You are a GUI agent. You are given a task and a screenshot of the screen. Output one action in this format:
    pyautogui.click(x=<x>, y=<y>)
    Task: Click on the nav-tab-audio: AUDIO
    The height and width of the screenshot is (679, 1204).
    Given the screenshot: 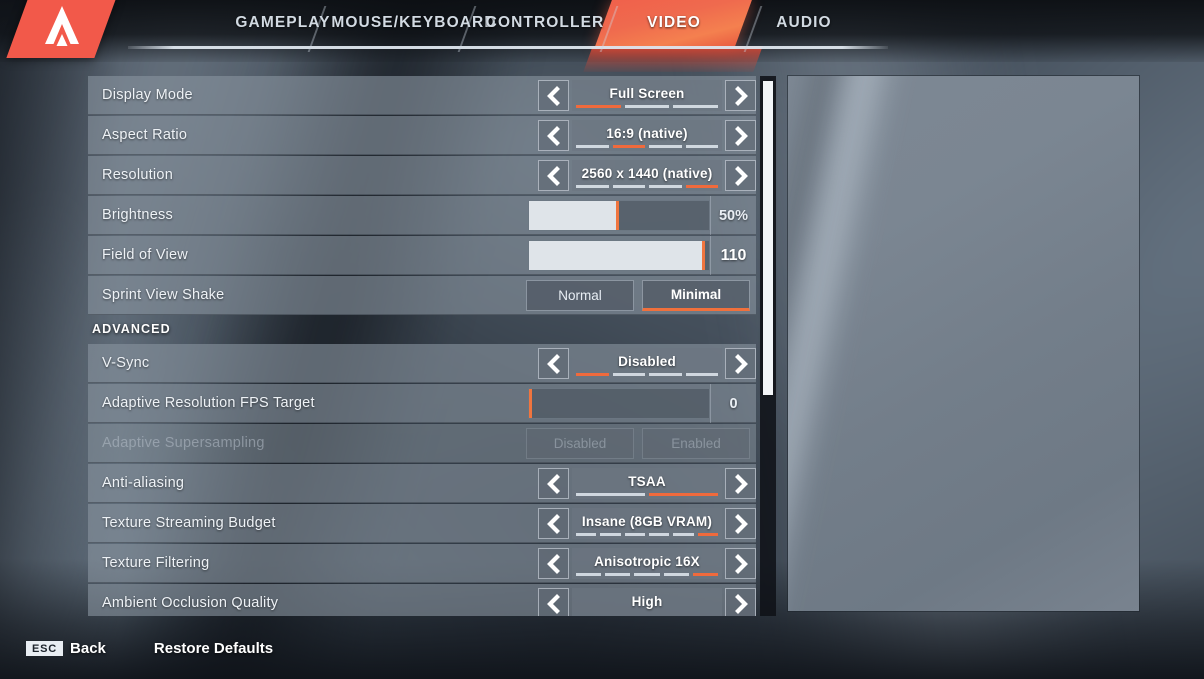 What is the action you would take?
    pyautogui.click(x=804, y=23)
    